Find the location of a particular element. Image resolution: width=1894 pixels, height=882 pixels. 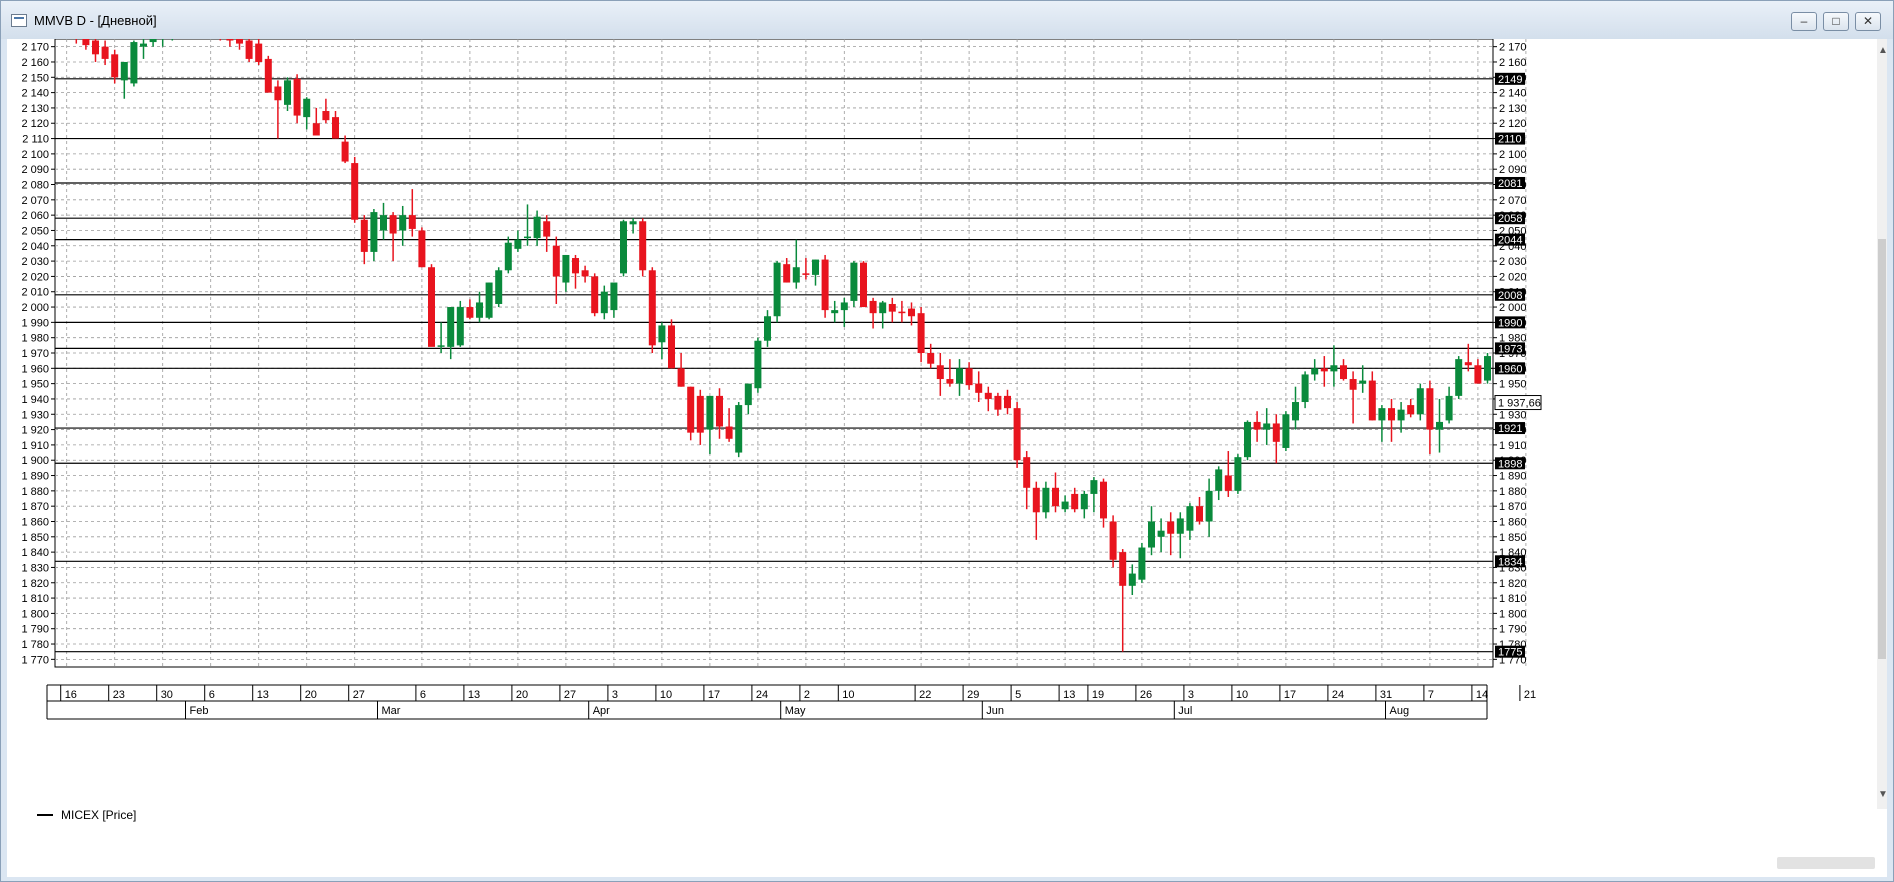

month-tick-label: Apr is located at coordinates (601, 711).